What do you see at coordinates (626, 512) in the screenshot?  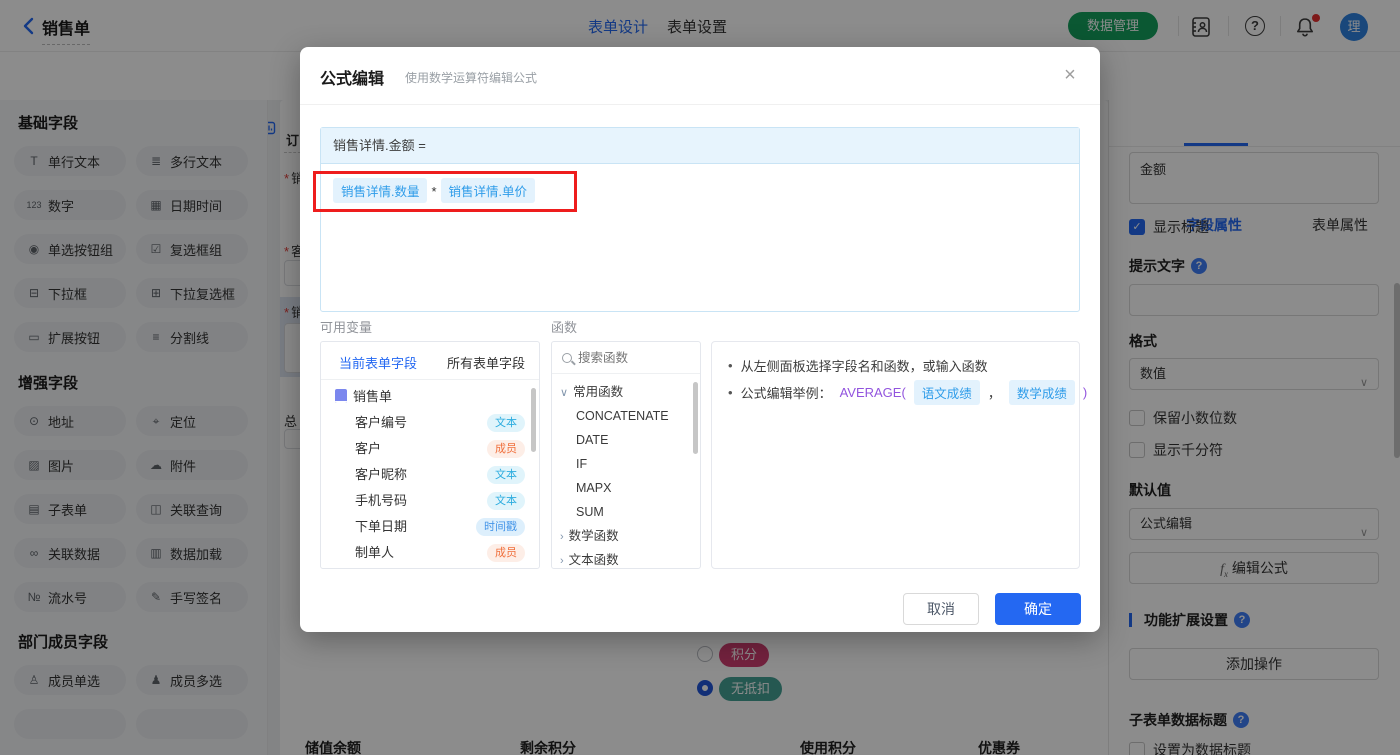 I see `function-item-sum: SUM` at bounding box center [626, 512].